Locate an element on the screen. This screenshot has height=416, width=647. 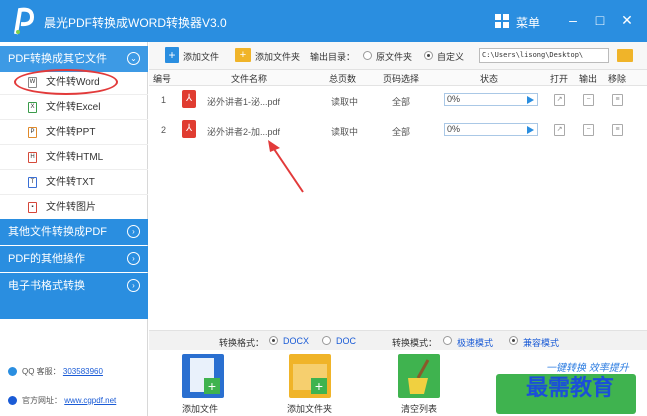
sidebar-item-label: 文件转PPT is located at coordinates (71, 132).